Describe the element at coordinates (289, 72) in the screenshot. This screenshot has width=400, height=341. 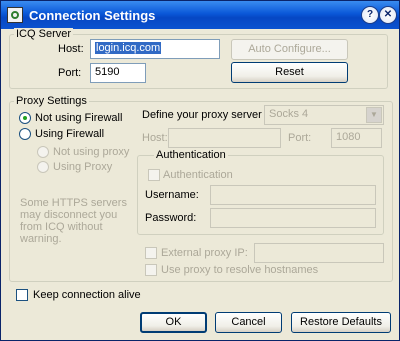
I see `reset-button: Reset` at that location.